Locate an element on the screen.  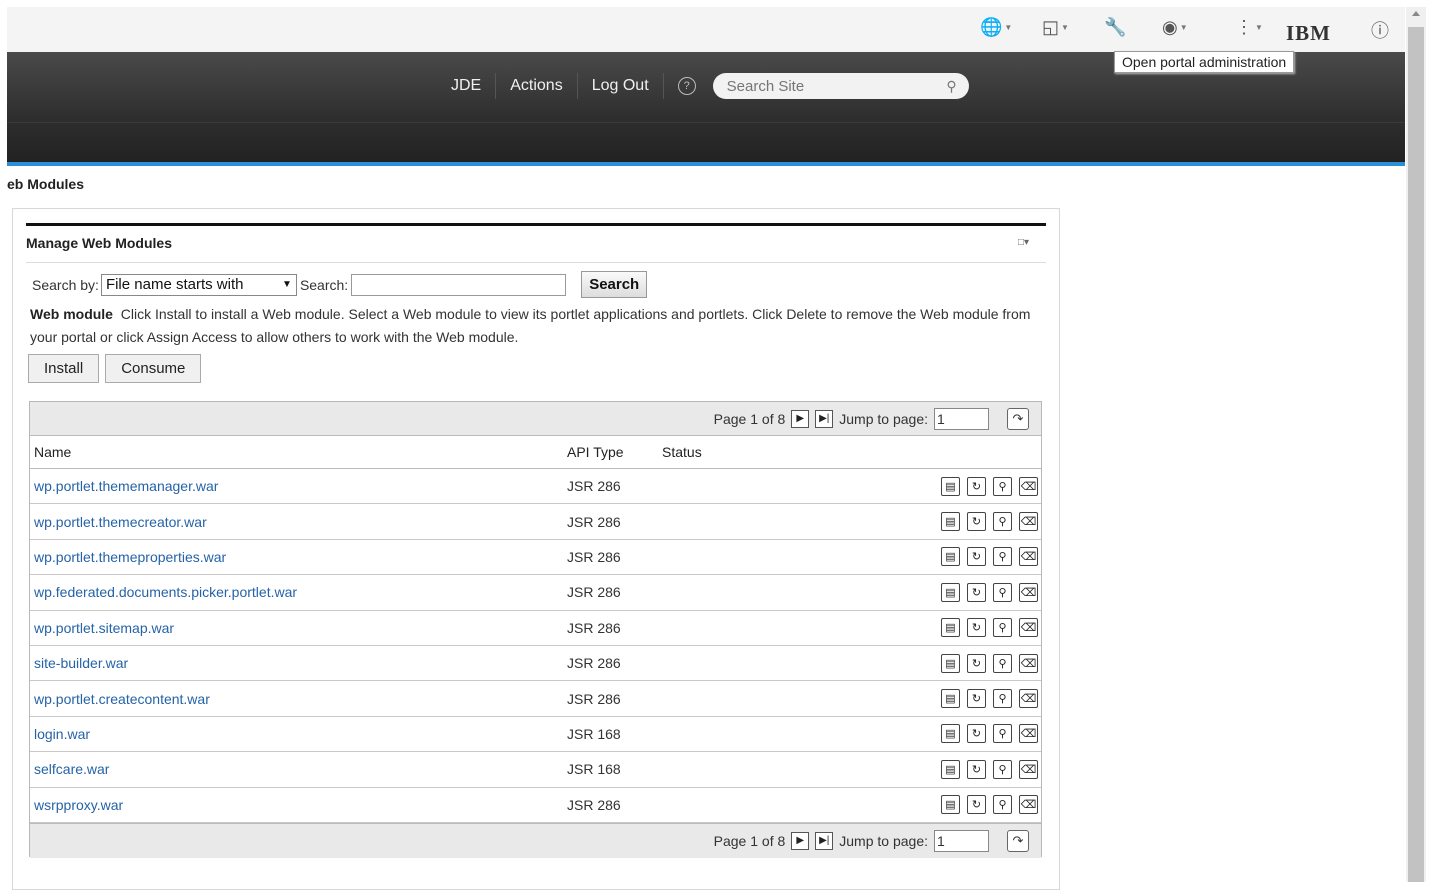
search-by-select: File name starts with ▼ is located at coordinates (198, 284).